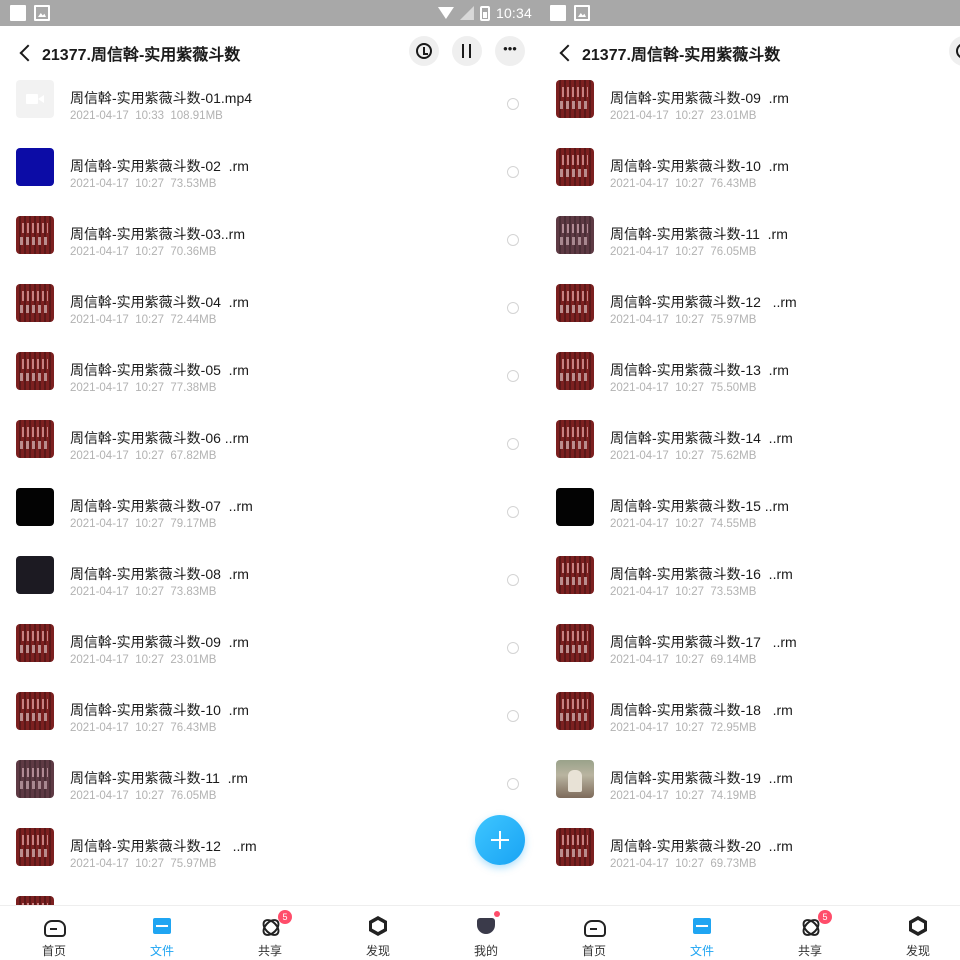  What do you see at coordinates (193, 524) in the screenshot?
I see `file-size: 79.17MB` at bounding box center [193, 524].